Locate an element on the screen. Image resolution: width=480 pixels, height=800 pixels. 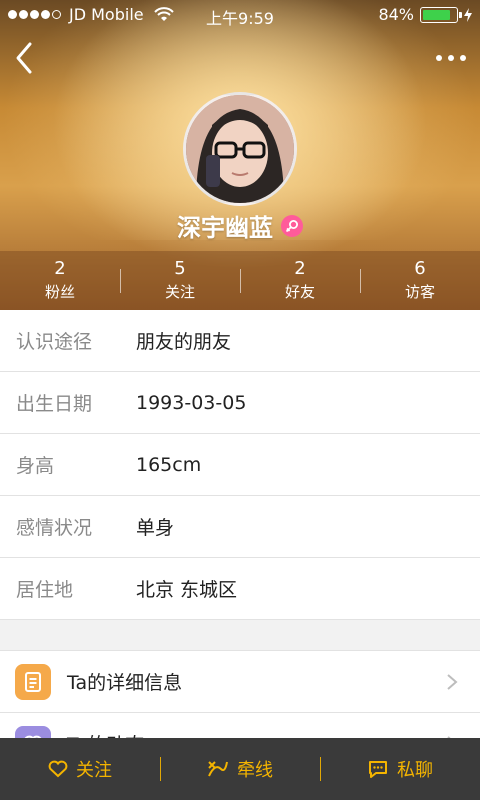
stat-label: 访客 is located at coordinates (419, 292).